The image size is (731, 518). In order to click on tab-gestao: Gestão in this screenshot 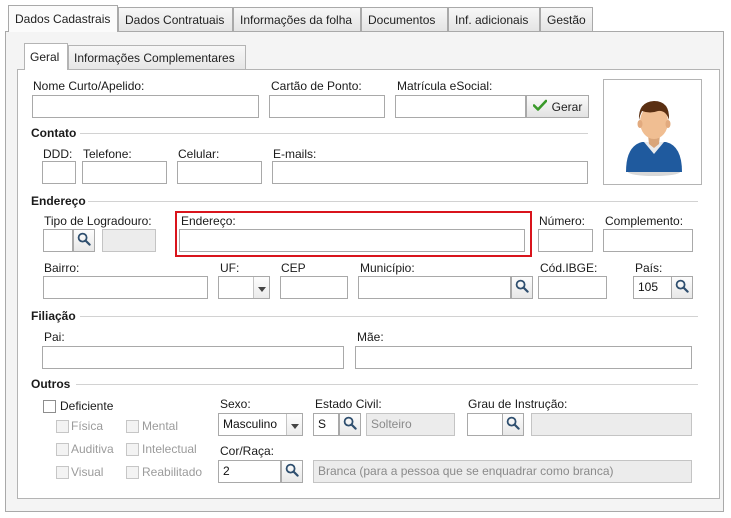, I will do `click(566, 19)`.